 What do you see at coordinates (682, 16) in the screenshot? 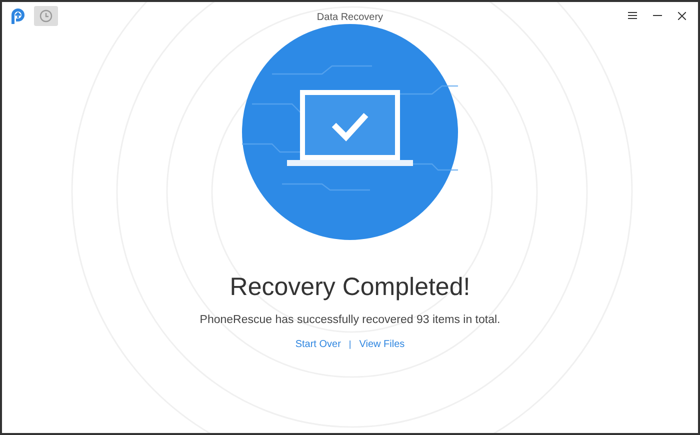
I see `close-icon` at bounding box center [682, 16].